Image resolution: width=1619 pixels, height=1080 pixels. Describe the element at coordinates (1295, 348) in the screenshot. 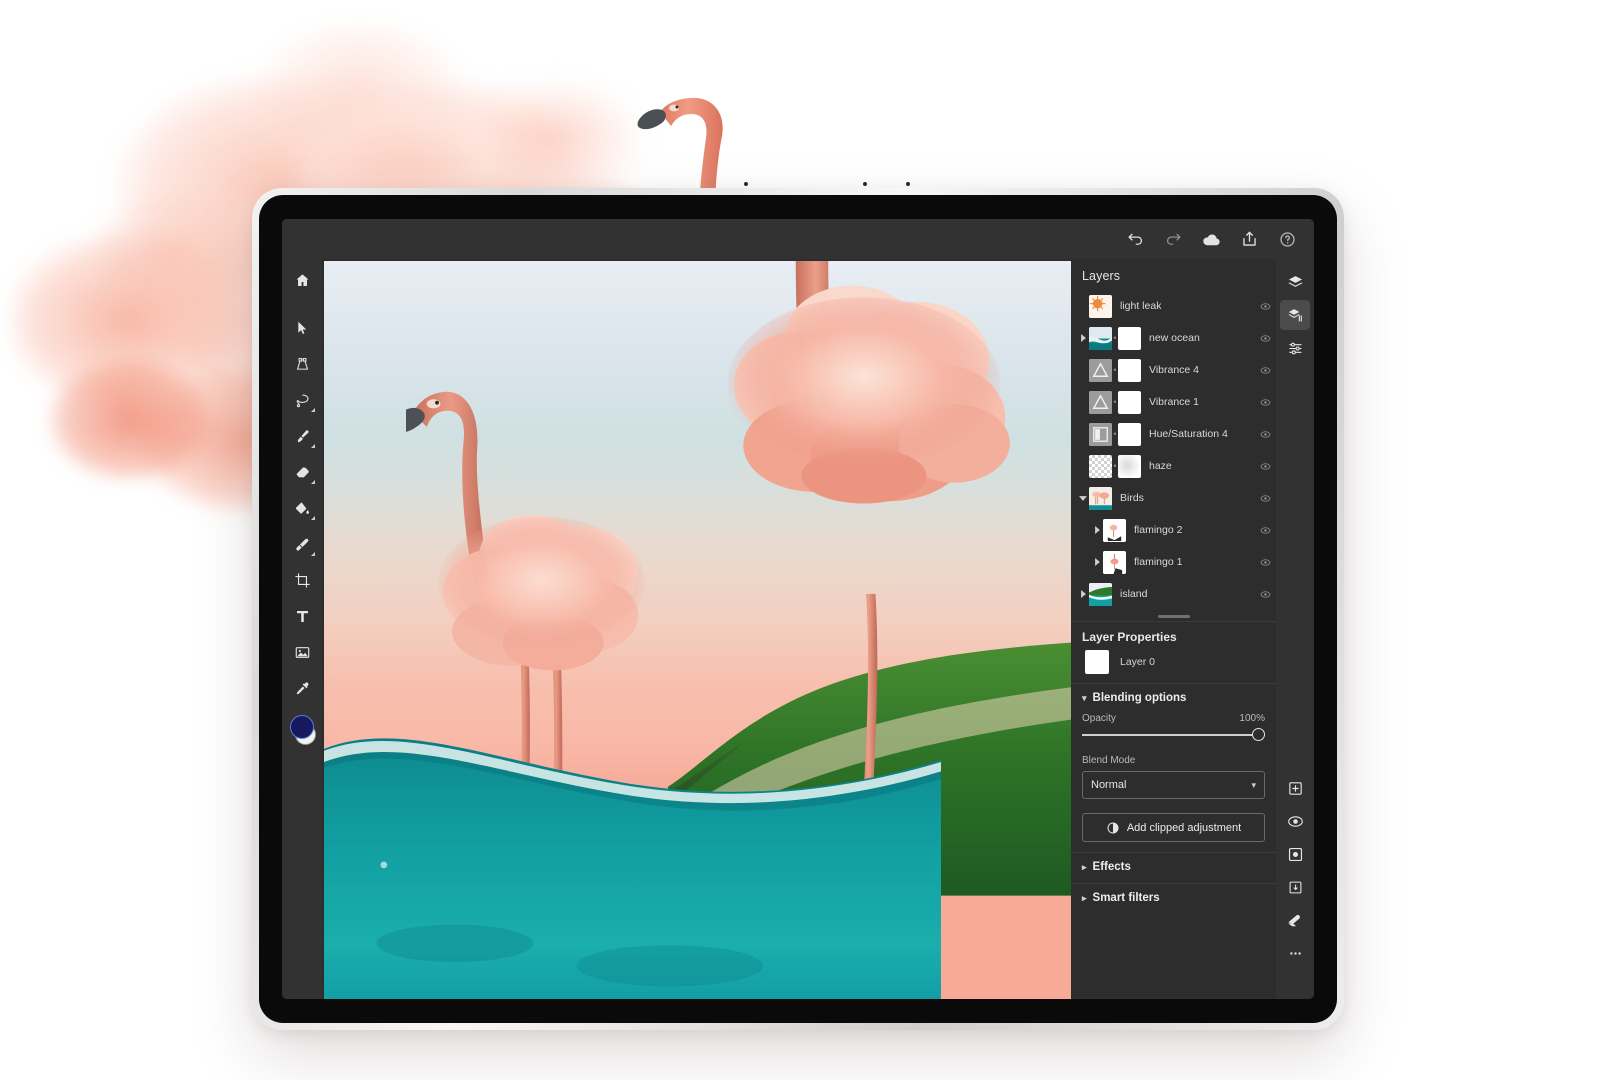

I see `rail-adjustments-button` at that location.